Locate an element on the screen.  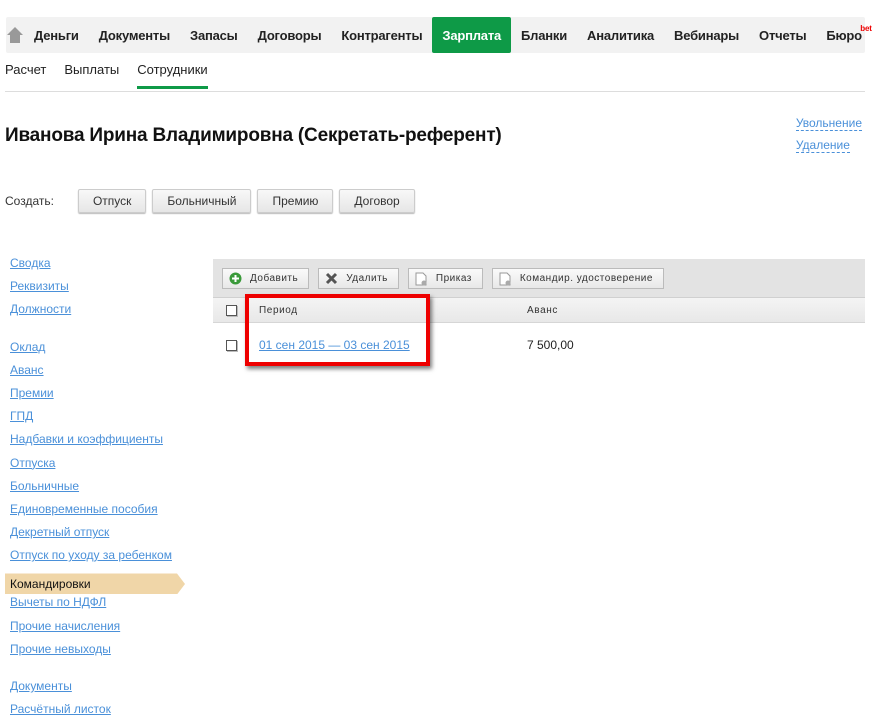
certificate-label: Командир. удостоверение is located at coordinates (586, 278).